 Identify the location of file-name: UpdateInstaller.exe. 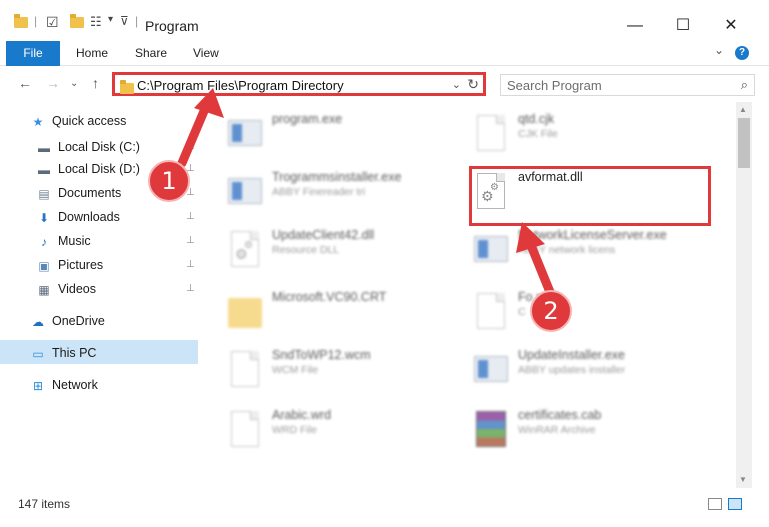
(572, 355).